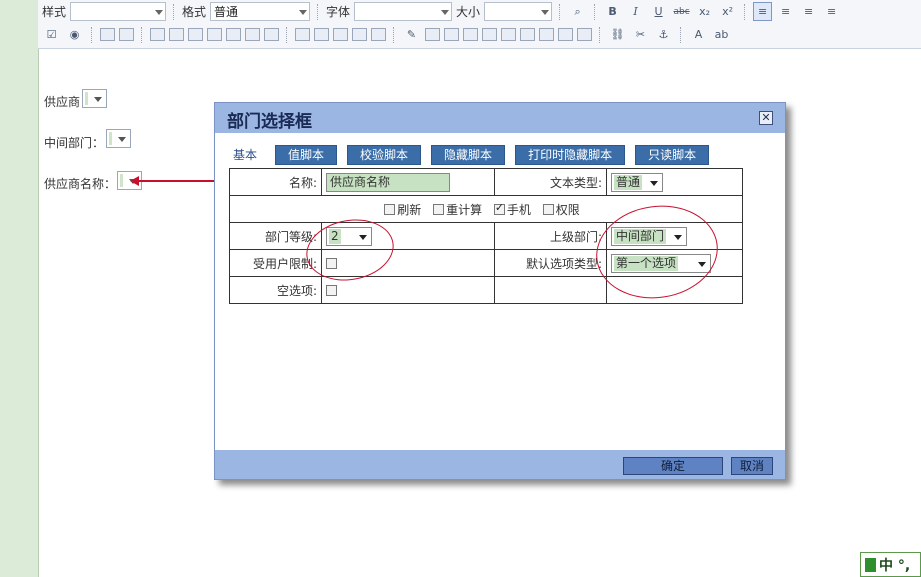 The height and width of the screenshot is (577, 921). I want to click on format-select-value: 普通, so click(226, 12).